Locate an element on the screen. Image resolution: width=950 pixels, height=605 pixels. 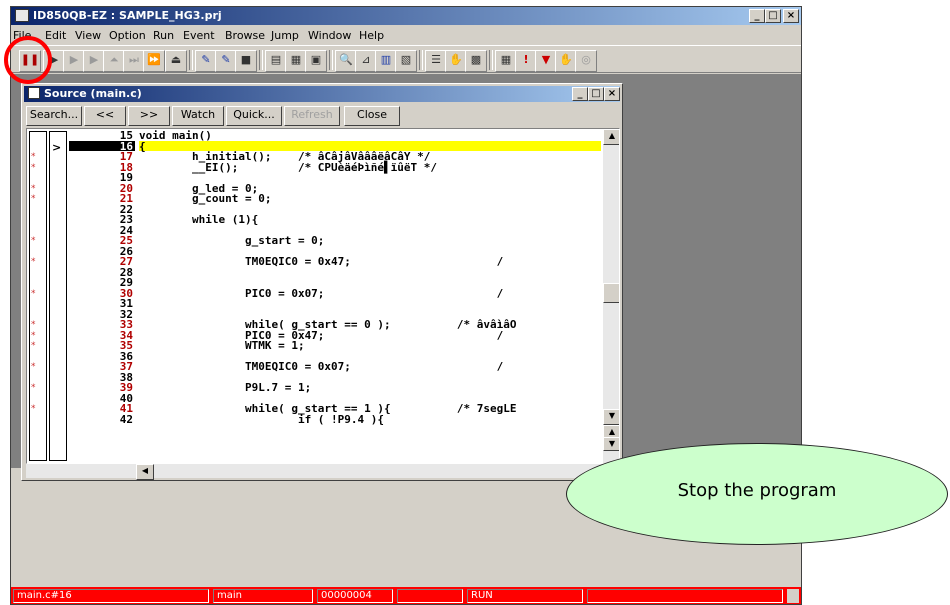
line-number: 42 is located at coordinates (126, 419).